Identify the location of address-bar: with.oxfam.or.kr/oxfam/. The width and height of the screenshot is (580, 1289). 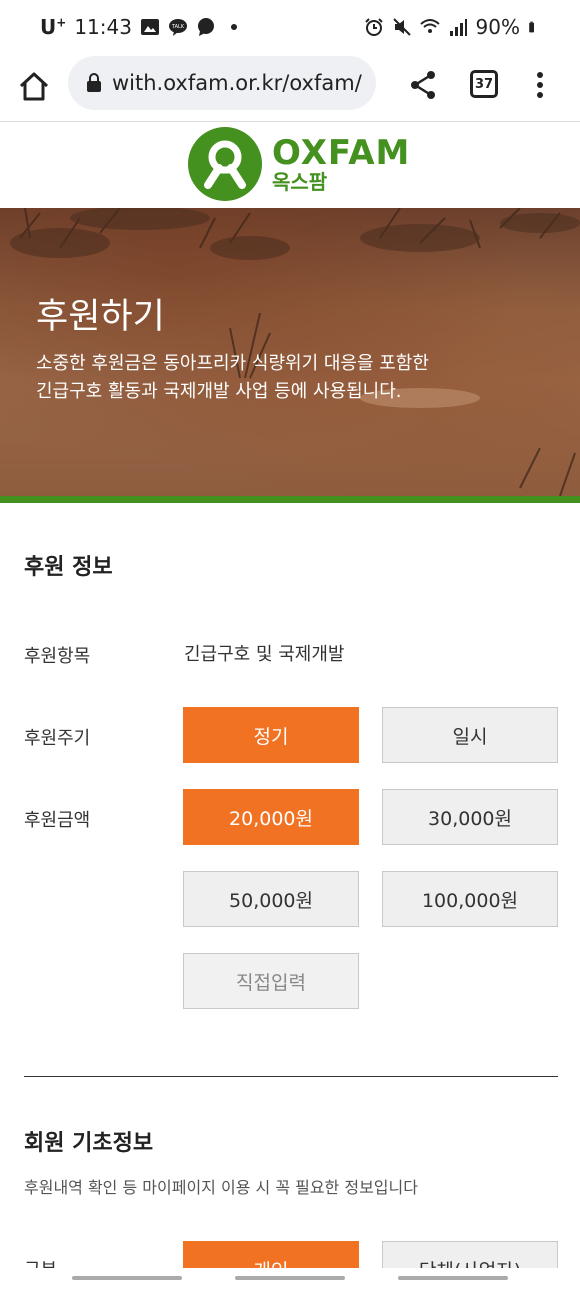
(222, 83).